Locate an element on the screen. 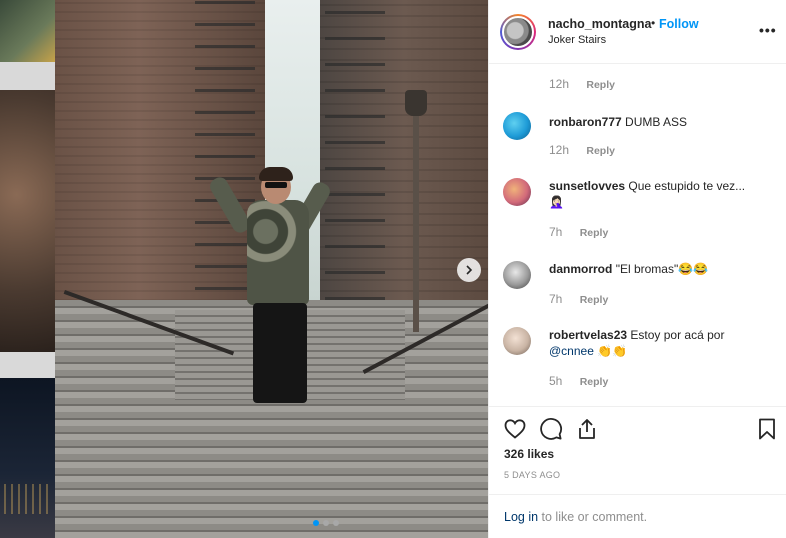  person-legs is located at coordinates (280, 353).